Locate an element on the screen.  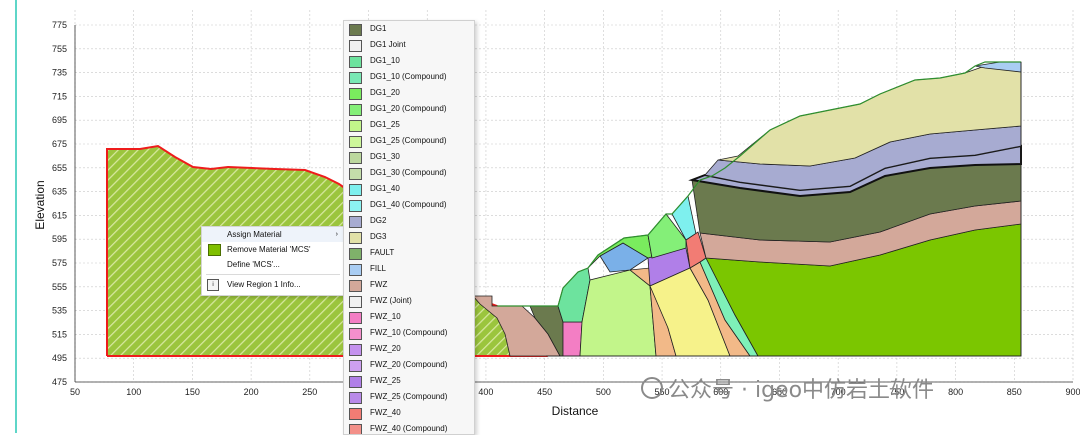
material-menu-item: DG1 Joint is located at coordinates (409, 45).